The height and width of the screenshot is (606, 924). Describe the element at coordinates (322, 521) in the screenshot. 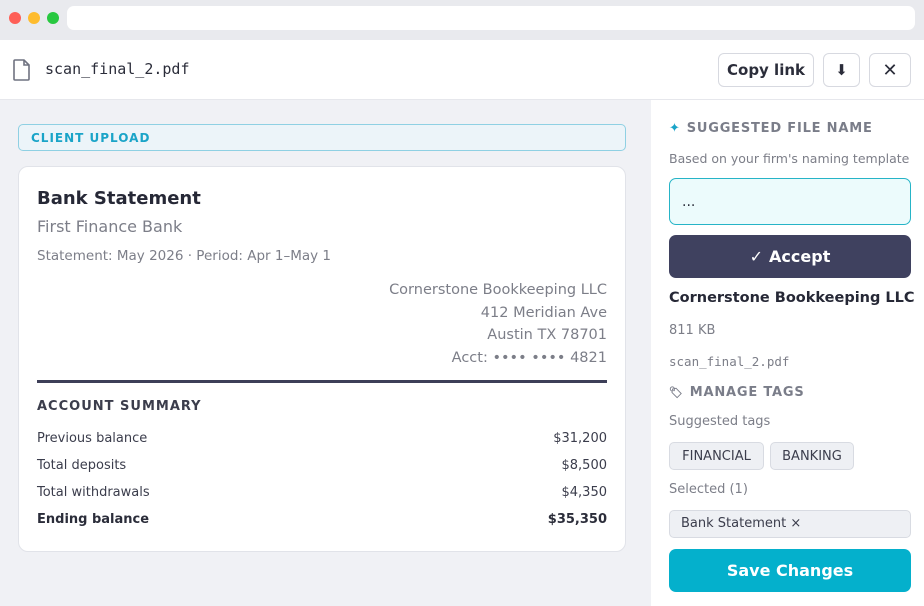

I see `summary-row: Ending balance $35,350` at that location.